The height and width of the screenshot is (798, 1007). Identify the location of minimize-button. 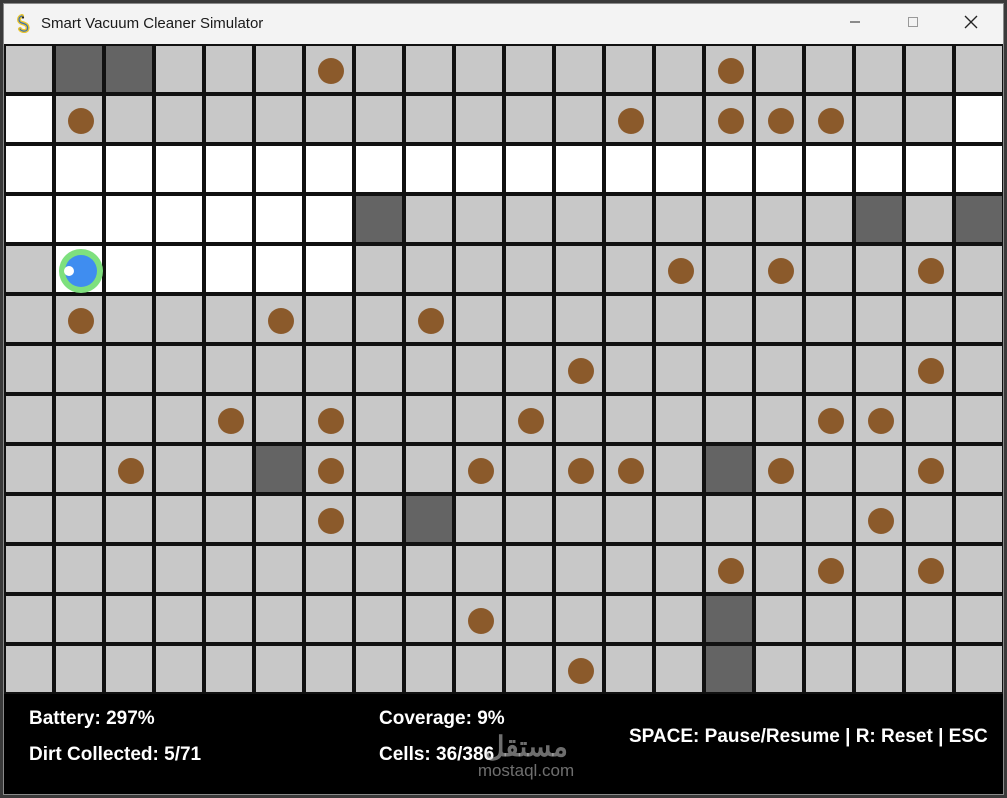
(855, 24).